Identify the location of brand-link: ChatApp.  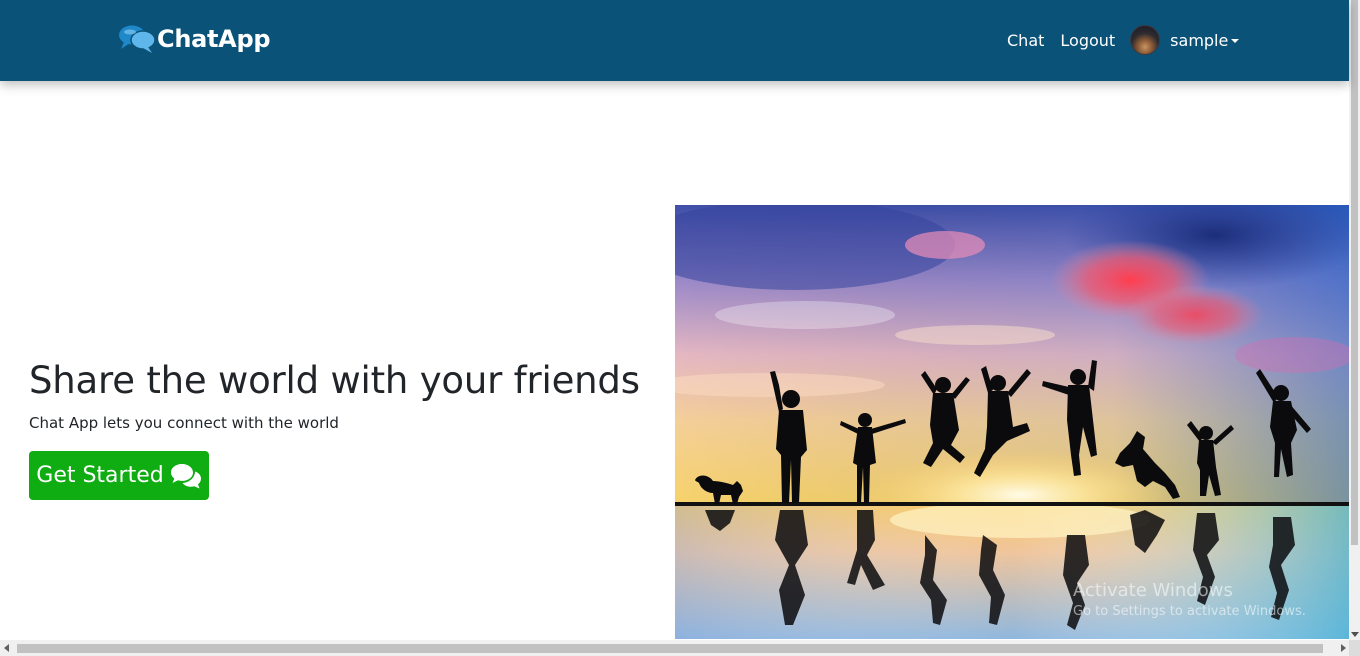
(194, 39).